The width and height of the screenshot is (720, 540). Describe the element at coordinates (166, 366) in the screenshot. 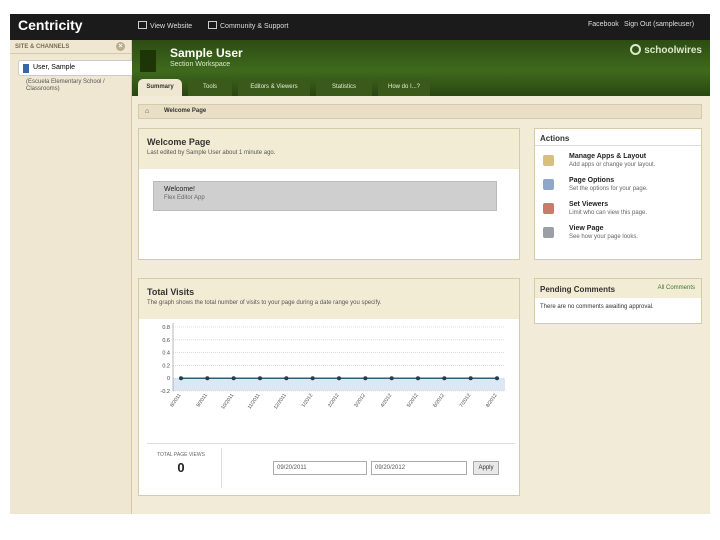

I see `y-tick-label: 0.2` at that location.